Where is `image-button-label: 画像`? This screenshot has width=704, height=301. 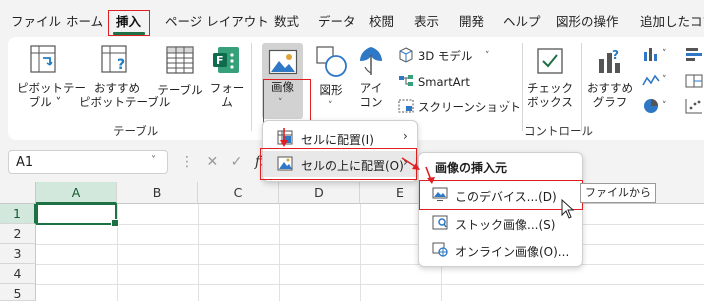 image-button-label: 画像 is located at coordinates (282, 87).